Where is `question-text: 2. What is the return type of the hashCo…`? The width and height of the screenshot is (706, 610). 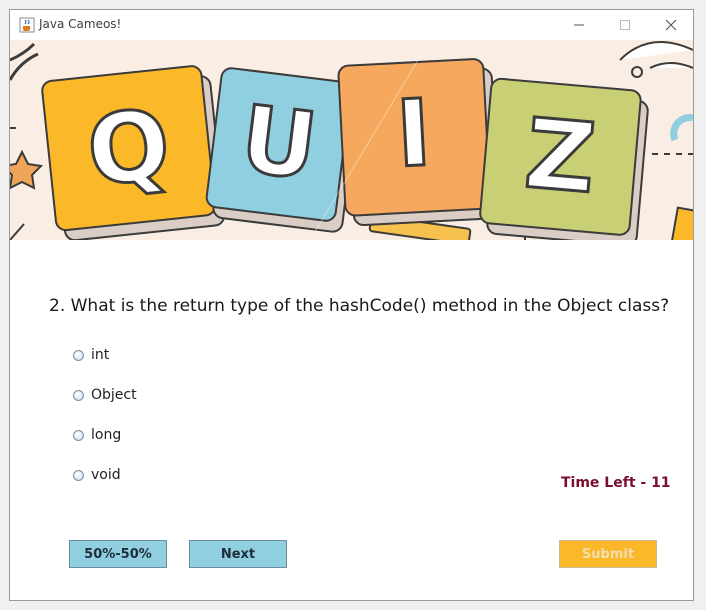
question-text: 2. What is the return type of the hashCo… is located at coordinates (359, 306).